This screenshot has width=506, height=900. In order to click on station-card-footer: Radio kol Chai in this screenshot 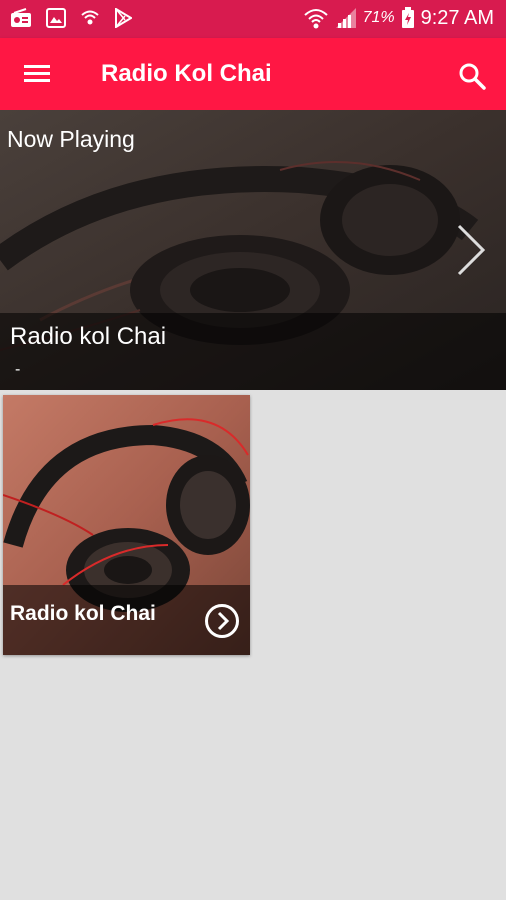, I will do `click(126, 620)`.